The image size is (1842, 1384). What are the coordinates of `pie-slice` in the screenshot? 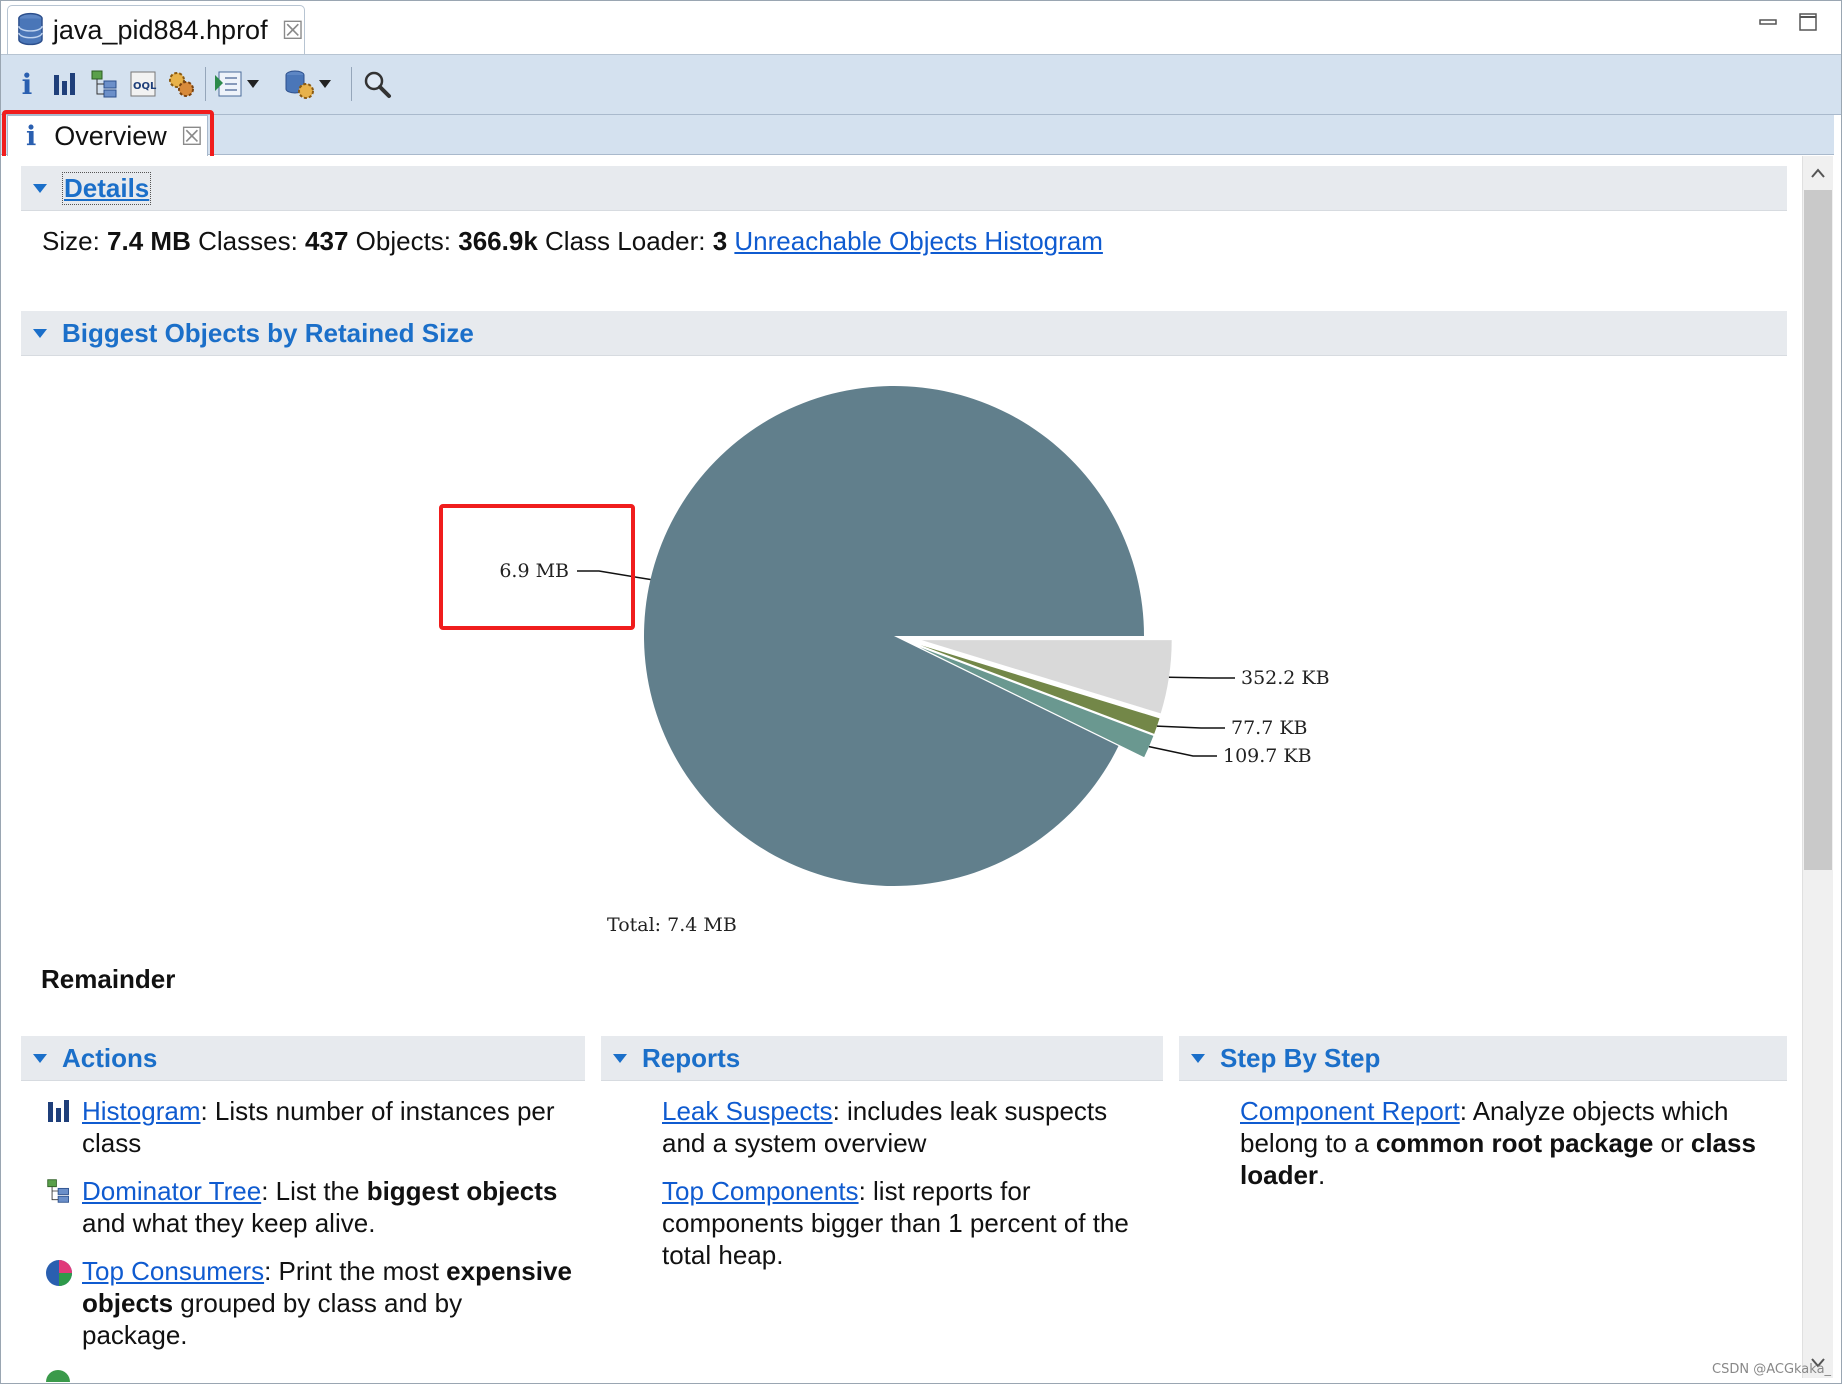 It's located at (894, 636).